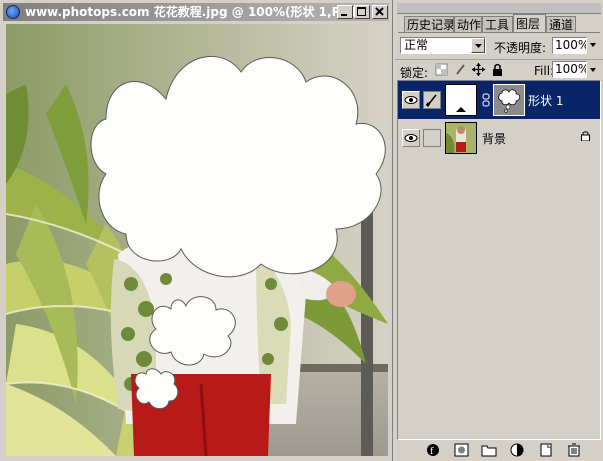 This screenshot has height=461, width=603. I want to click on fill-input: 100%, so click(569, 69).